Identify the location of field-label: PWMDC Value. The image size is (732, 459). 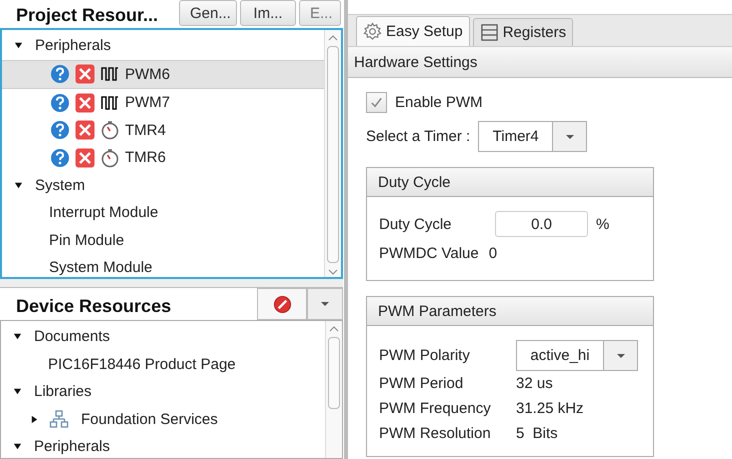
(429, 253).